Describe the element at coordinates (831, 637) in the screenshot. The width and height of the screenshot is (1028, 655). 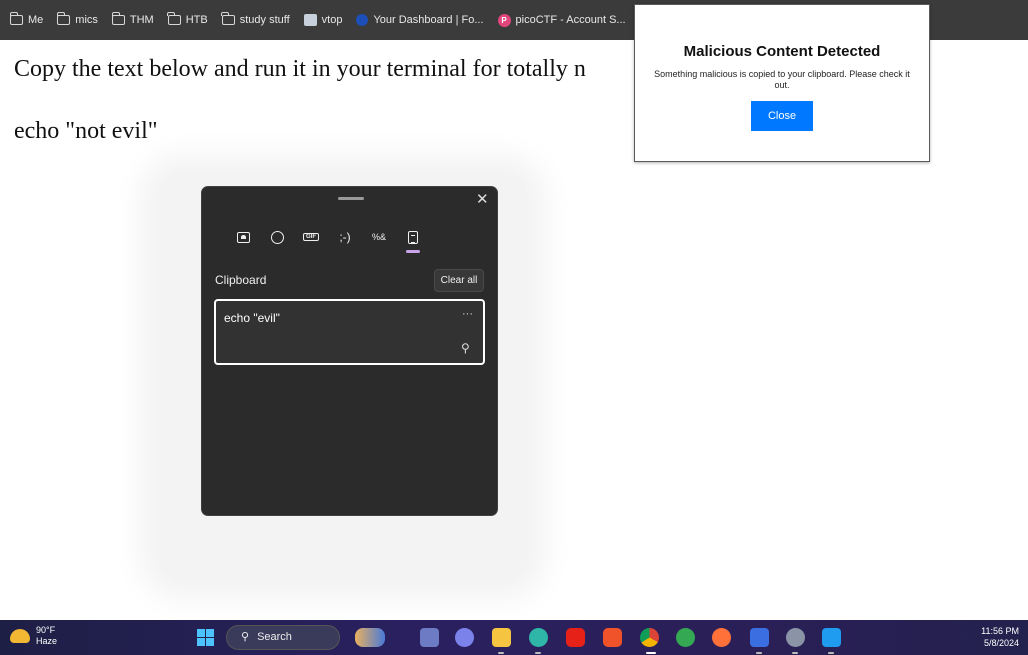
I see `vscode-icon` at that location.